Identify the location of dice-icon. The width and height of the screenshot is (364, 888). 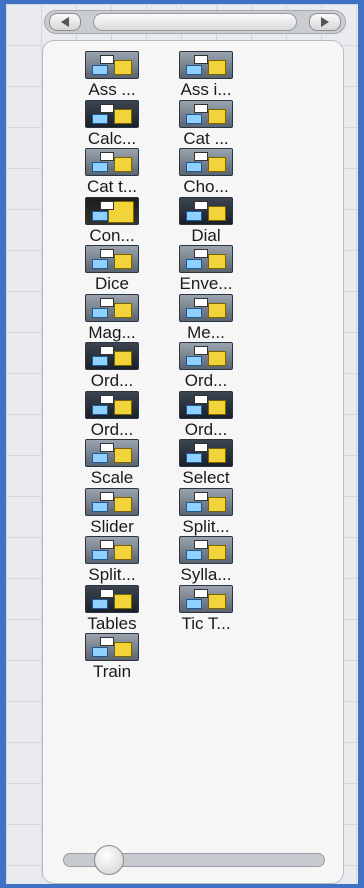
(112, 259).